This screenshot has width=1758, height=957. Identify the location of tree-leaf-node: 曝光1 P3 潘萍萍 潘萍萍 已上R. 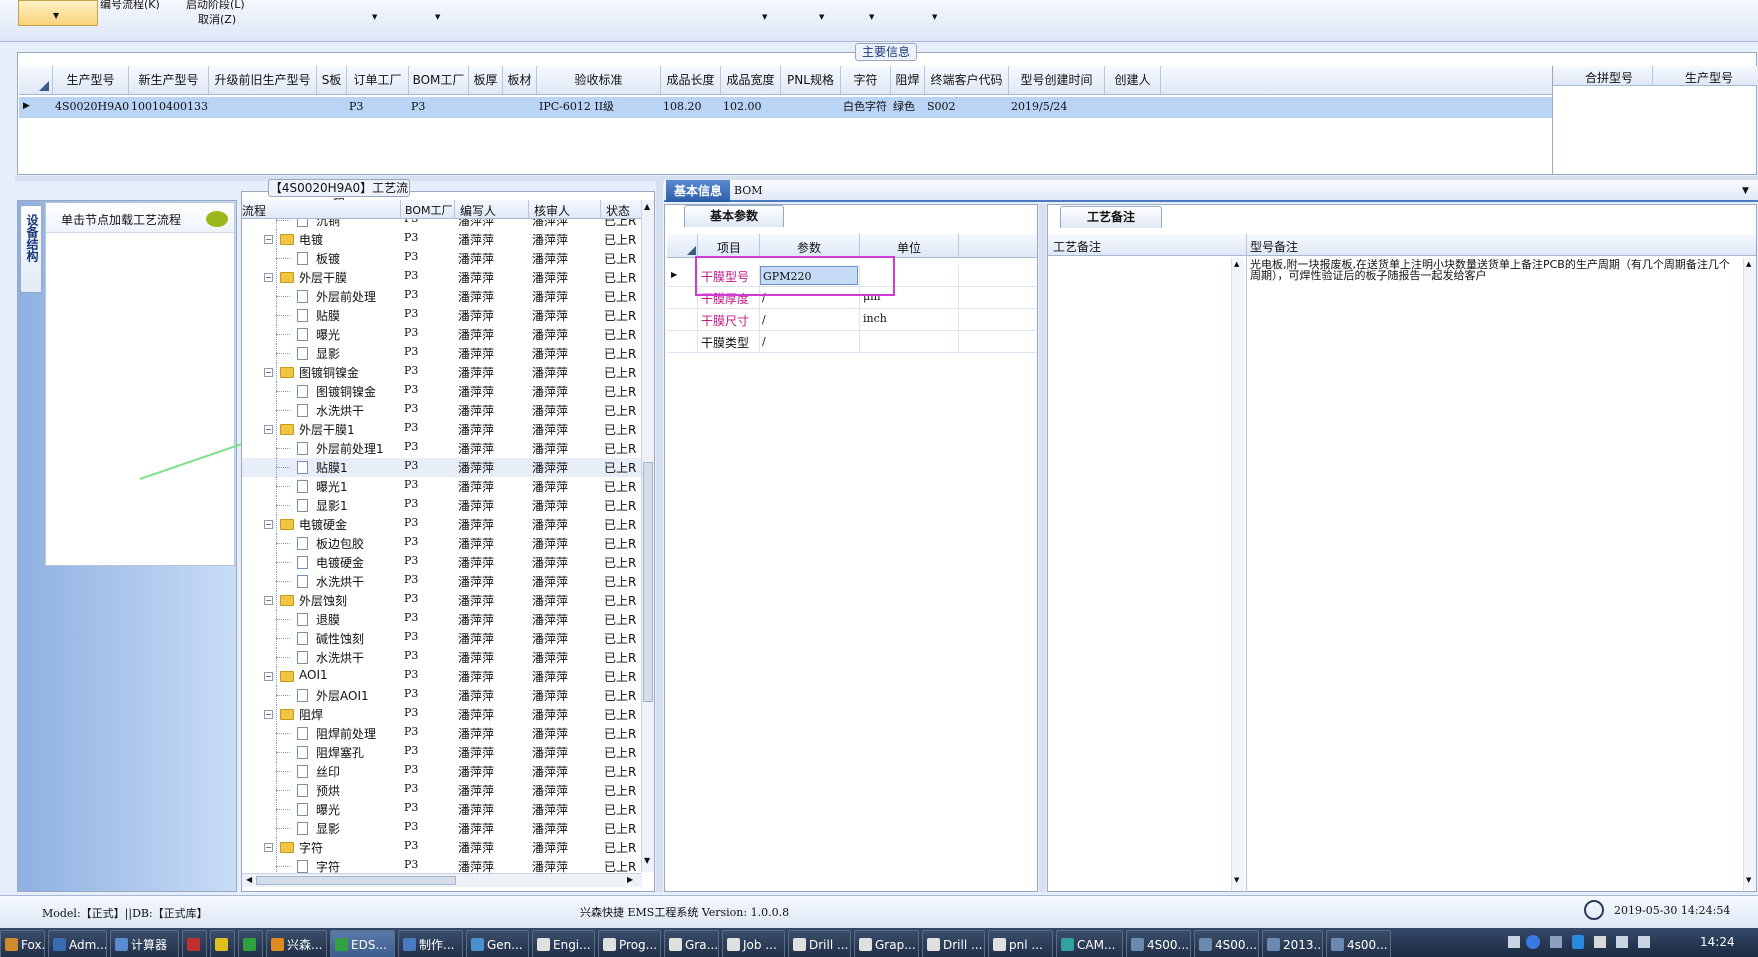
(442, 486).